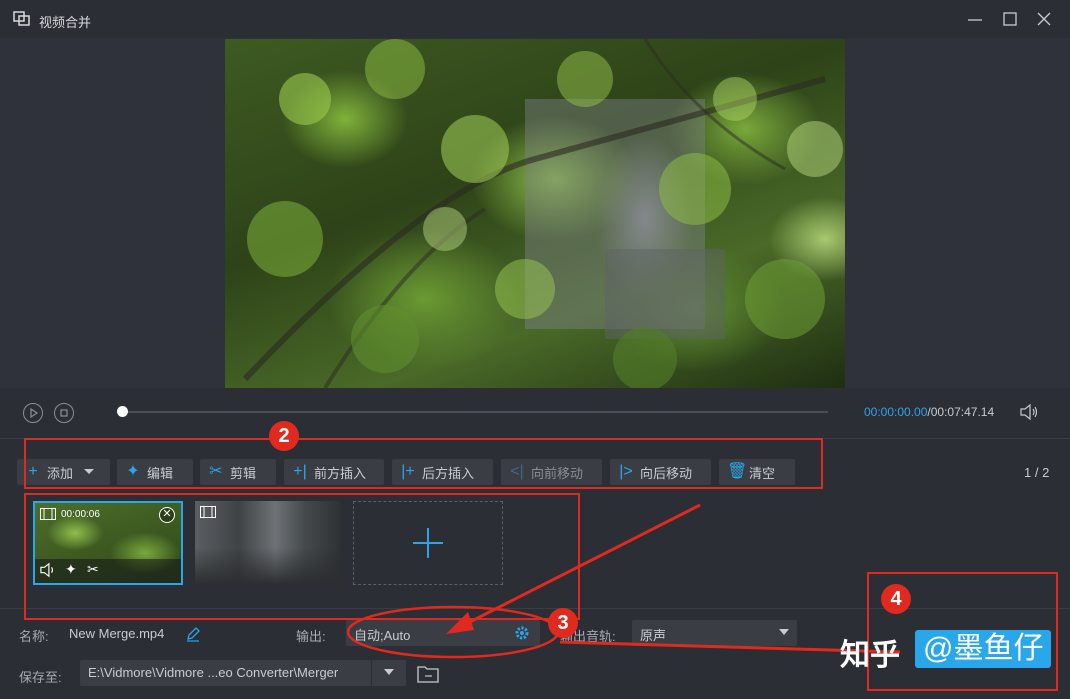 This screenshot has width=1070, height=699. Describe the element at coordinates (1037, 472) in the screenshot. I see `page-indicator: 1 / 2` at that location.